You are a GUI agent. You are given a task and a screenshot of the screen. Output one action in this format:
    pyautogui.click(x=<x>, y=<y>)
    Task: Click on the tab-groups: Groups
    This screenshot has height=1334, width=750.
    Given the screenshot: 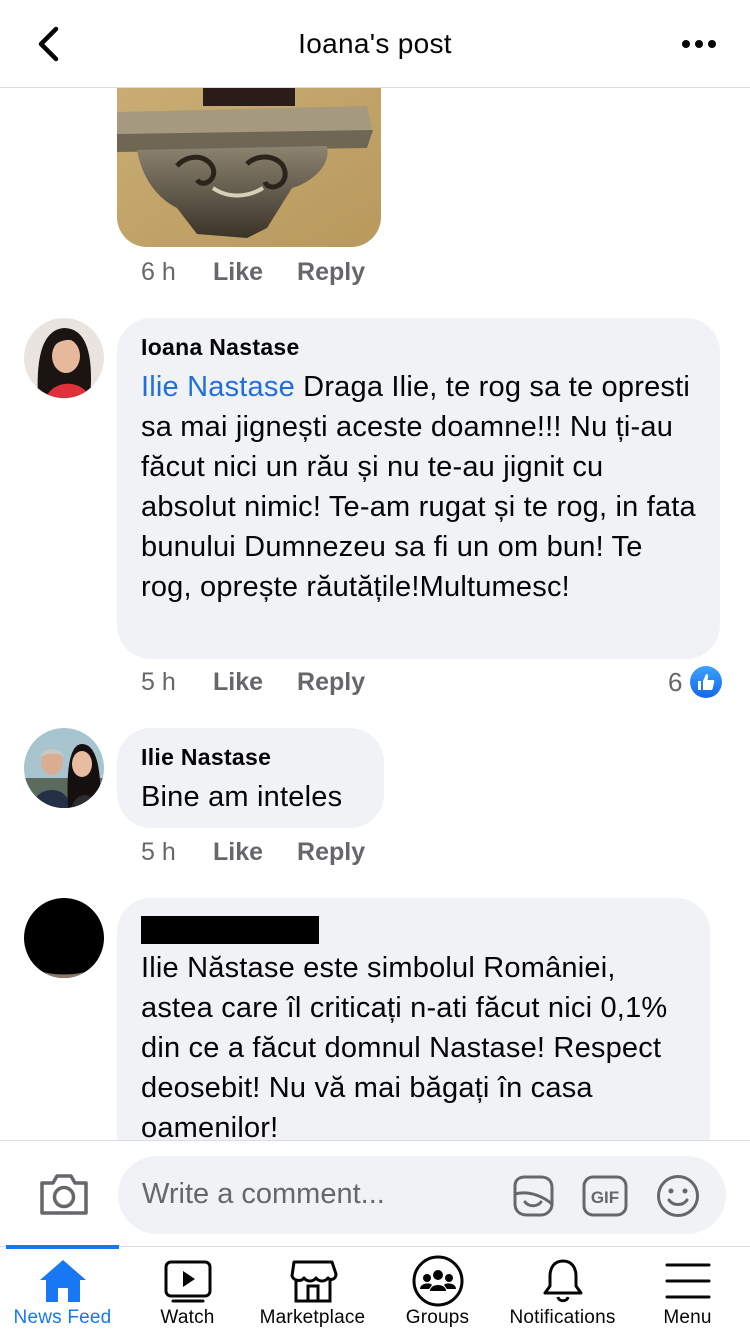 What is the action you would take?
    pyautogui.click(x=437, y=1290)
    